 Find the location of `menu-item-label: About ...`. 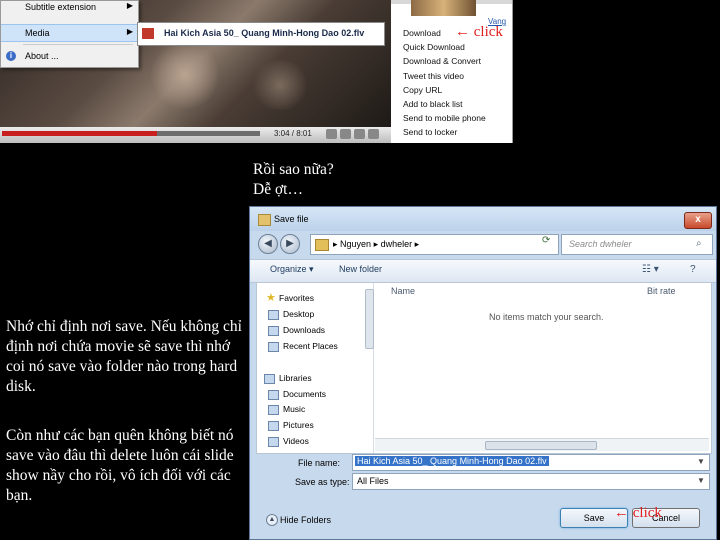

menu-item-label: About ... is located at coordinates (42, 56).